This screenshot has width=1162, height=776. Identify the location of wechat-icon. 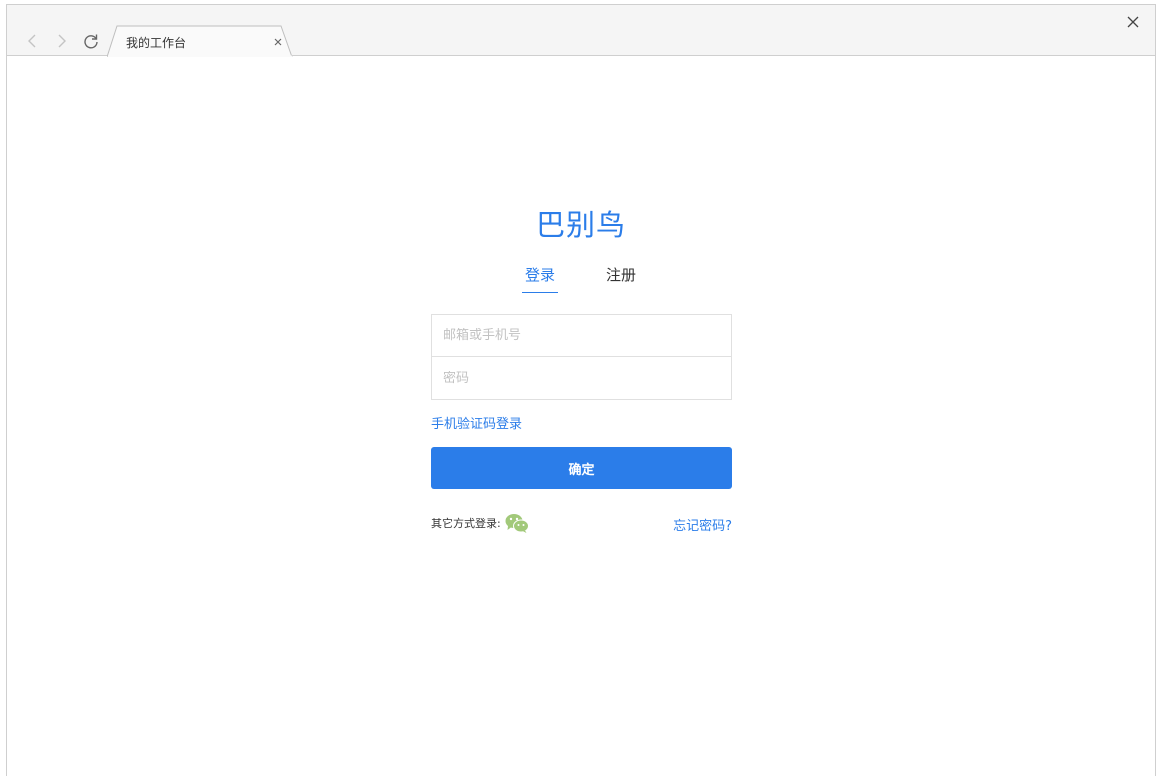
(517, 523).